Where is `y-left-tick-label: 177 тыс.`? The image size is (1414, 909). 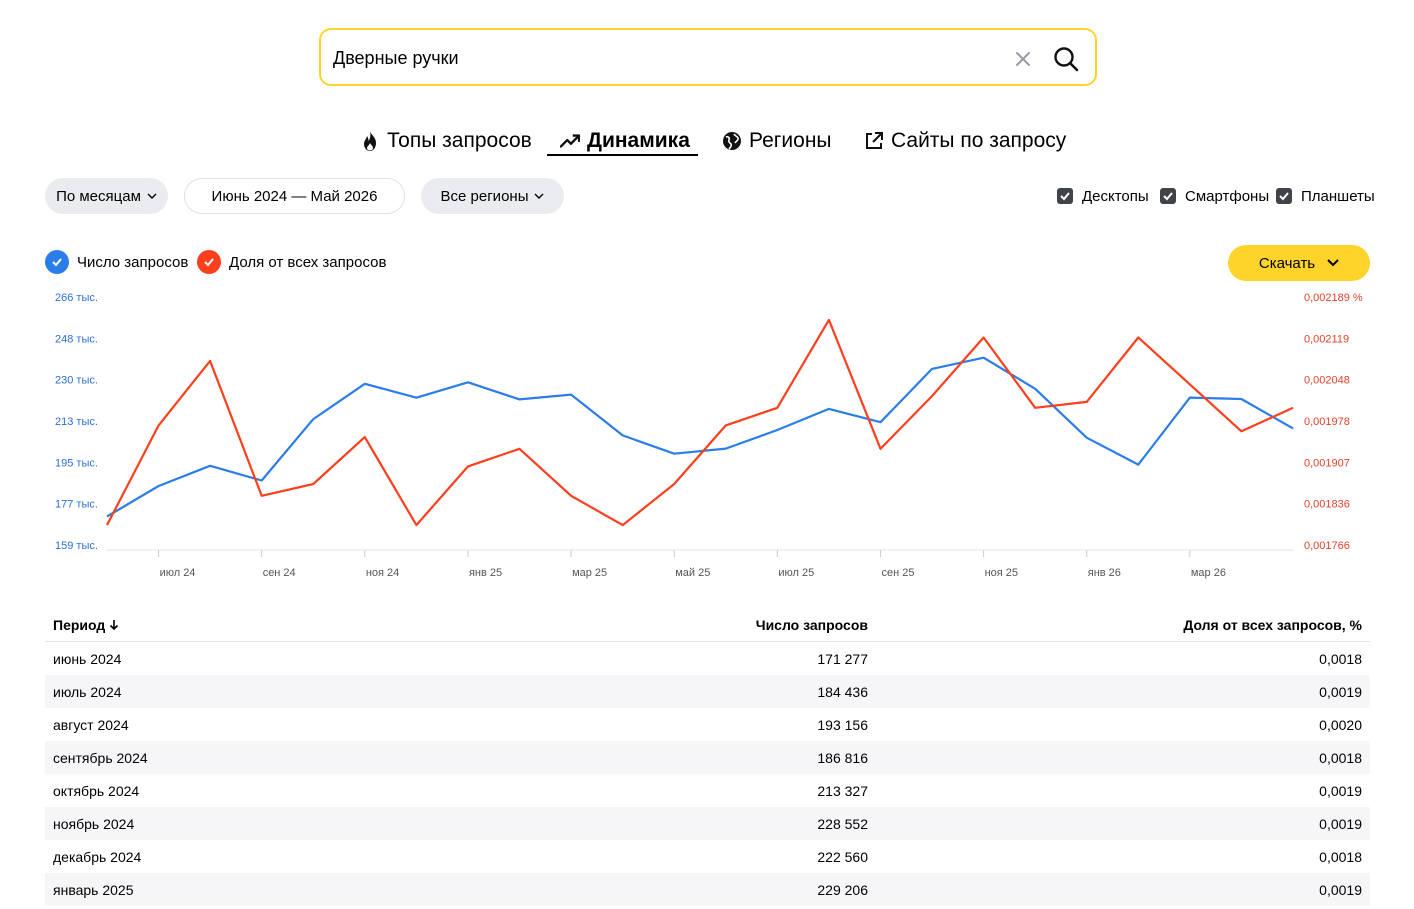
y-left-tick-label: 177 тыс. is located at coordinates (76, 505).